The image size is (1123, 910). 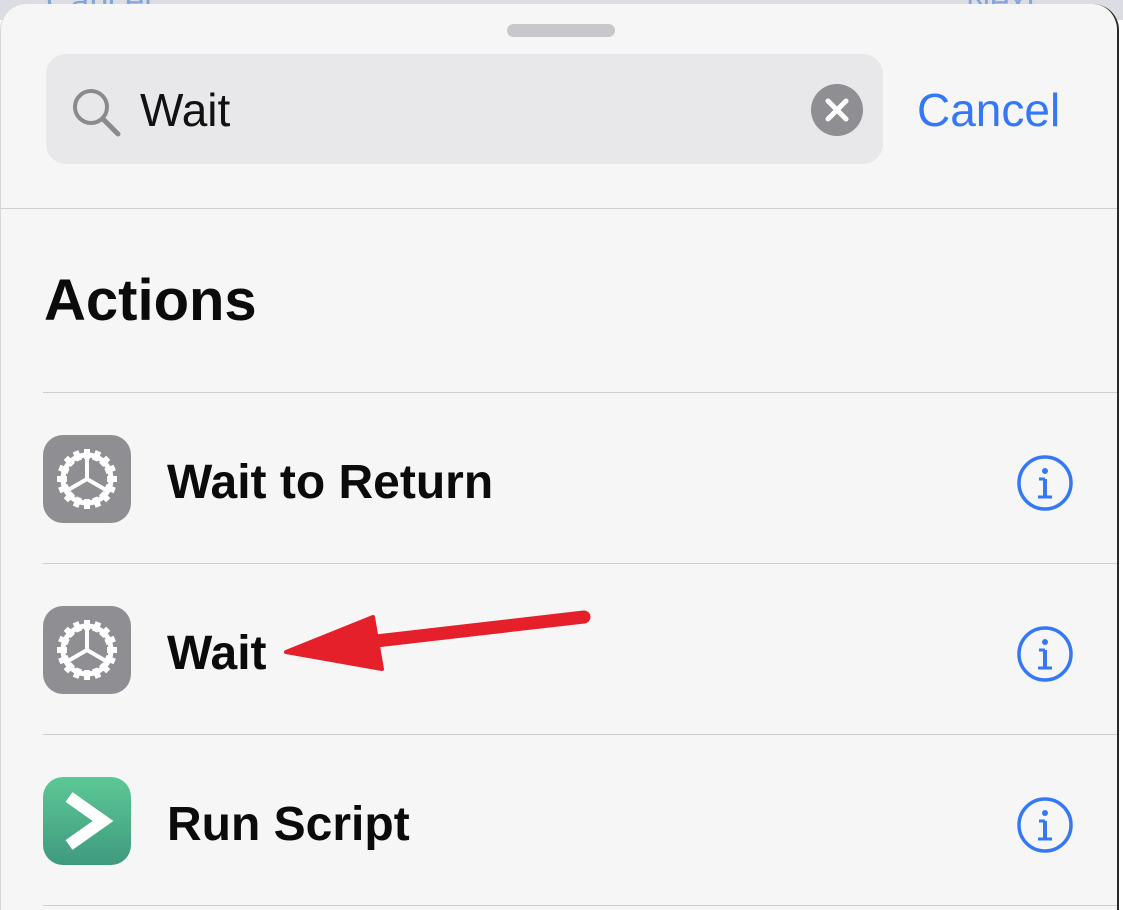 I want to click on row-divider, so click(x=580, y=905).